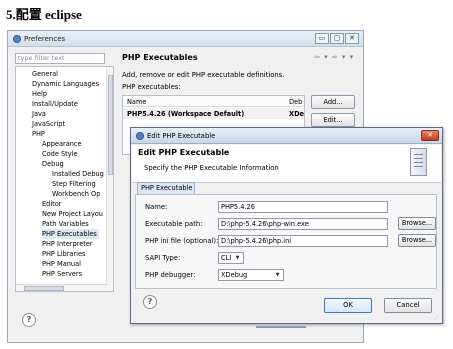 The width and height of the screenshot is (453, 349). What do you see at coordinates (234, 275) in the screenshot?
I see `php-debugger-value: XDebug` at bounding box center [234, 275].